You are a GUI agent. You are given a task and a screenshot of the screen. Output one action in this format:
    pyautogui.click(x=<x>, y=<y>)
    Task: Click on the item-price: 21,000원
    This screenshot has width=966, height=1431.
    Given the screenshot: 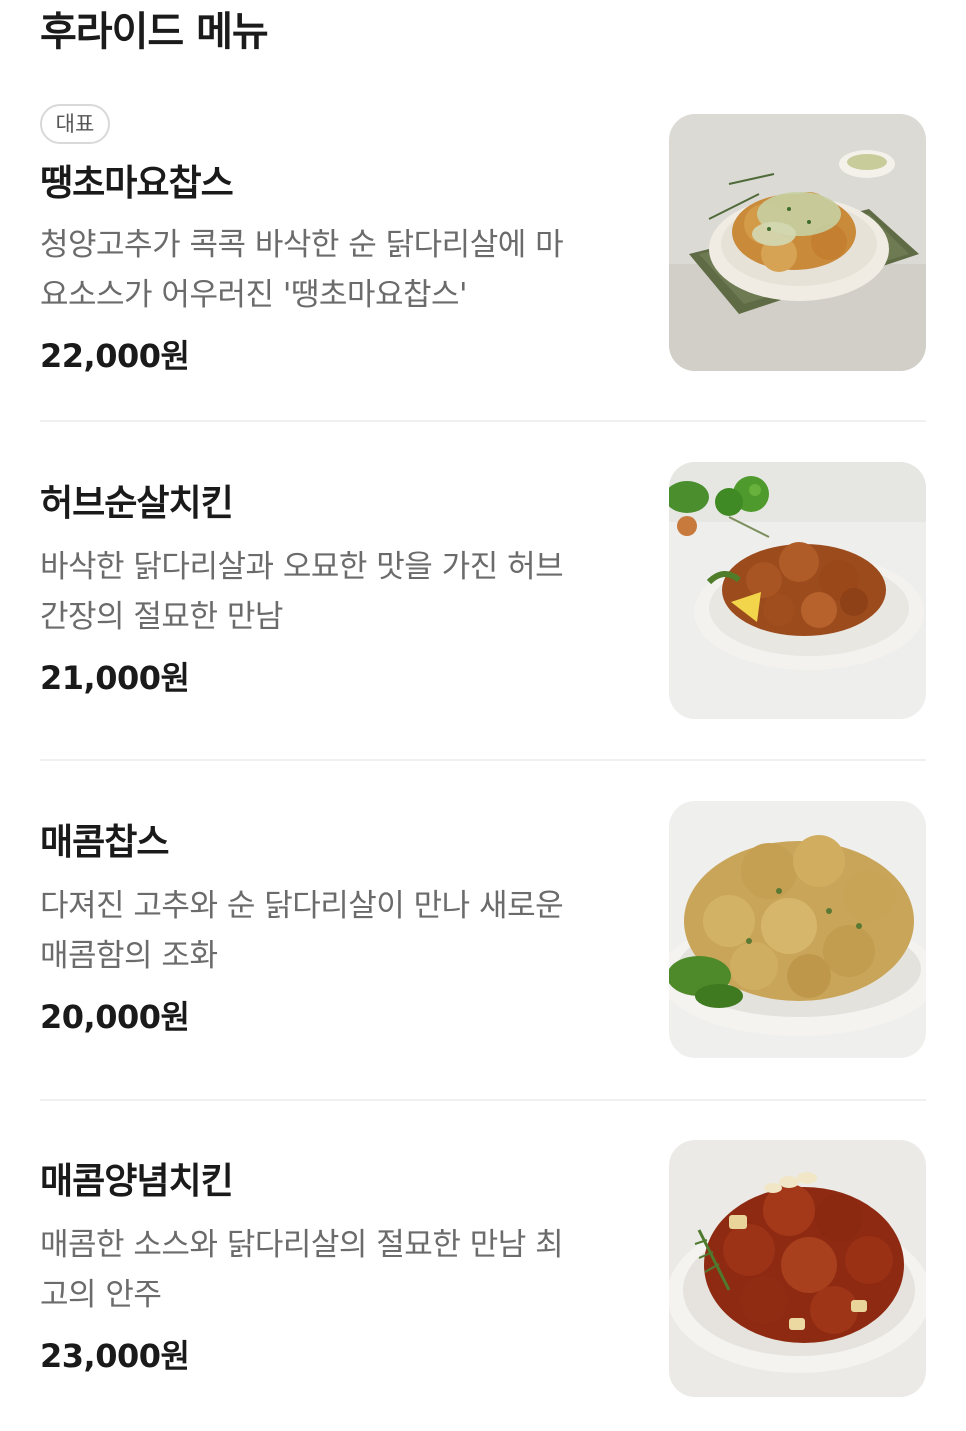 What is the action you would take?
    pyautogui.click(x=115, y=678)
    